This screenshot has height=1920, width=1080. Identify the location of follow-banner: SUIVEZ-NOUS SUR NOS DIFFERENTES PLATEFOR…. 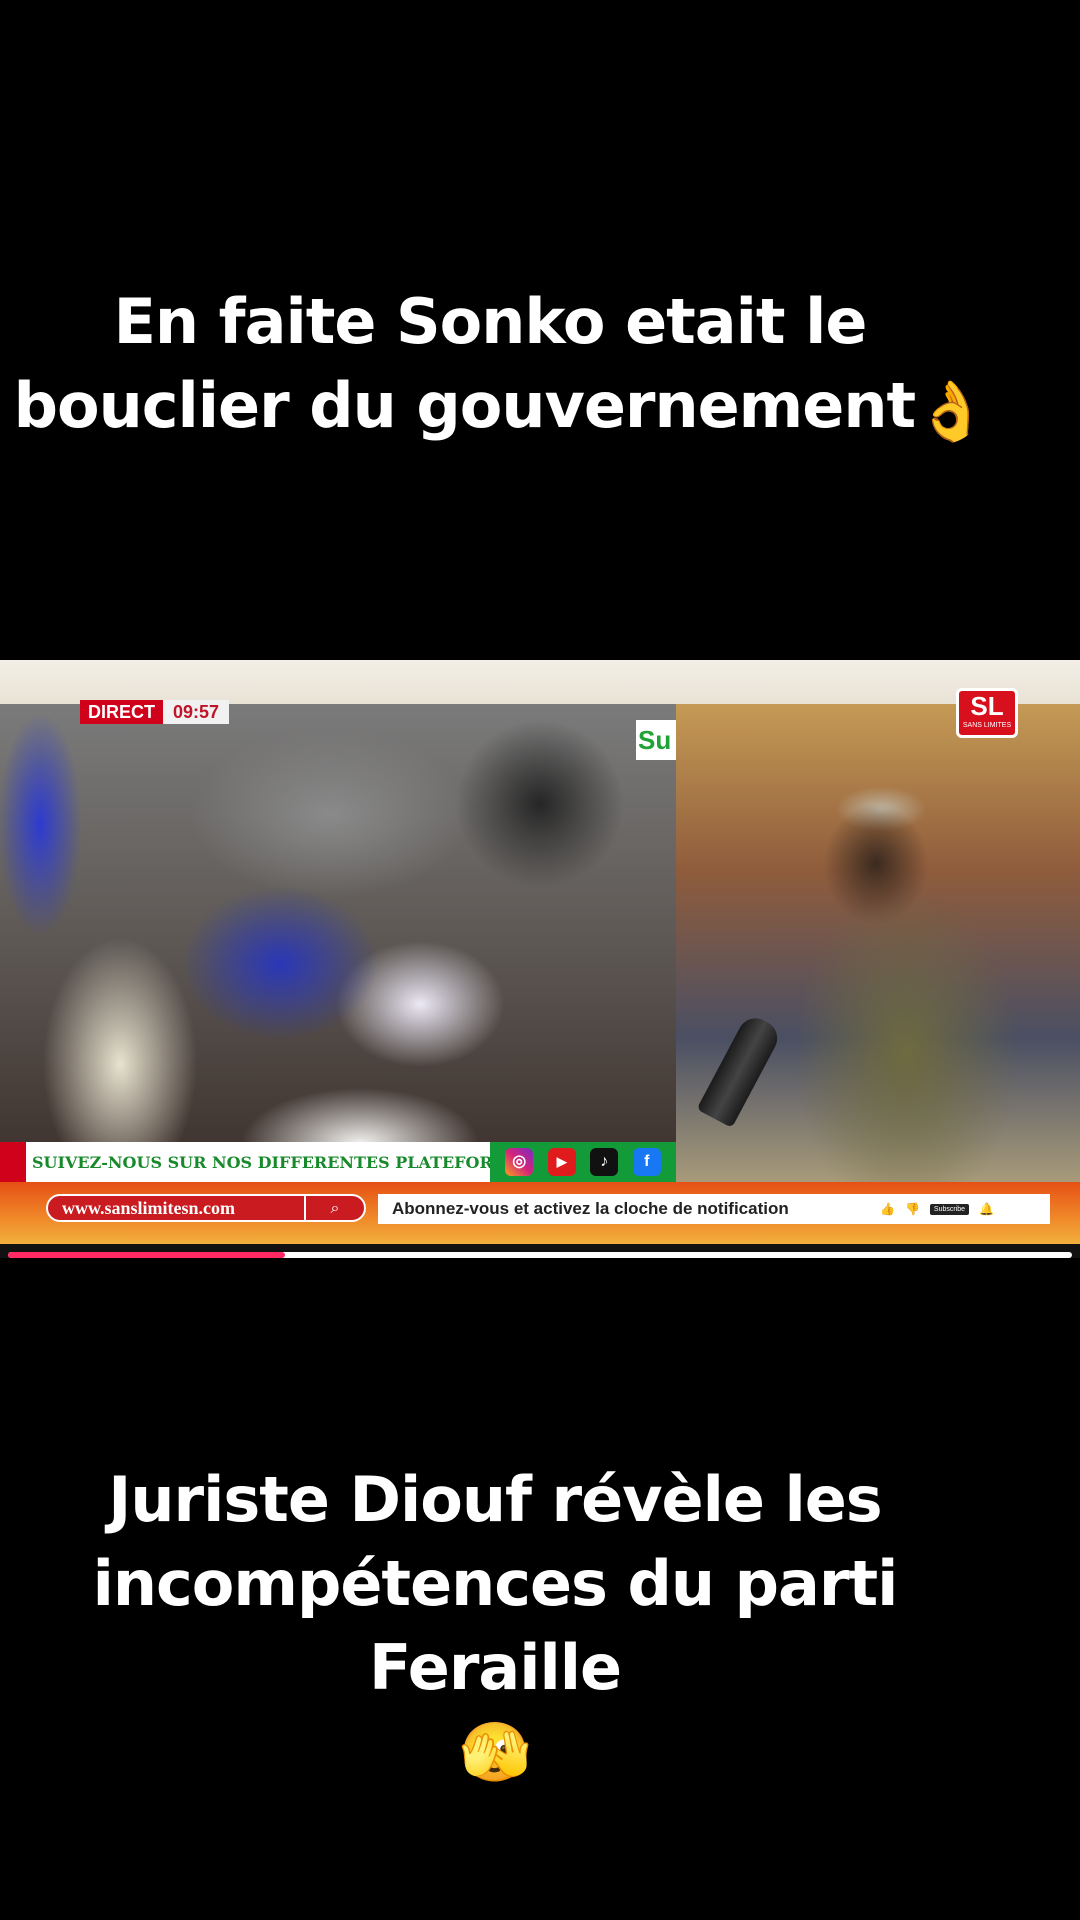
(338, 1162).